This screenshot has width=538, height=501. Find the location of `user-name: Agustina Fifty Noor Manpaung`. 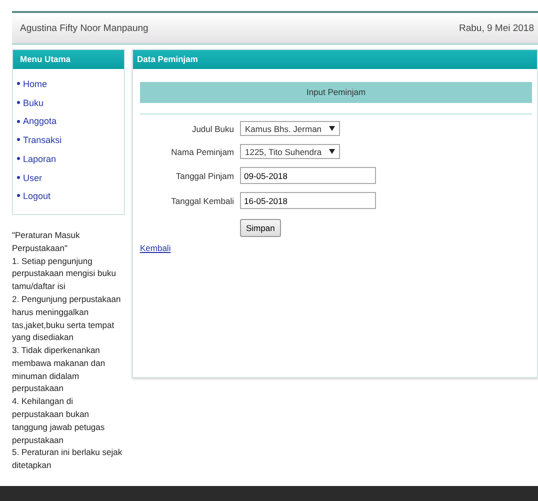

user-name: Agustina Fifty Noor Manpaung is located at coordinates (84, 28).